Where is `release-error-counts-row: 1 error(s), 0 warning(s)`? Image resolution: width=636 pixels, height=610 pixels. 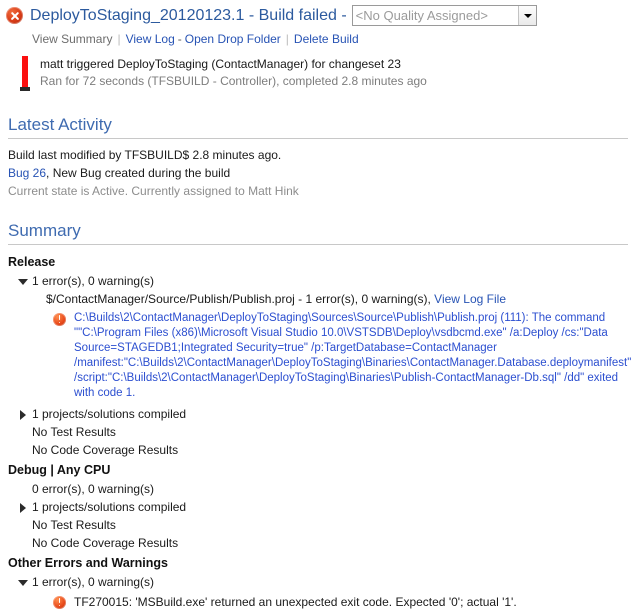
release-error-counts-row: 1 error(s), 0 warning(s) is located at coordinates (322, 281).